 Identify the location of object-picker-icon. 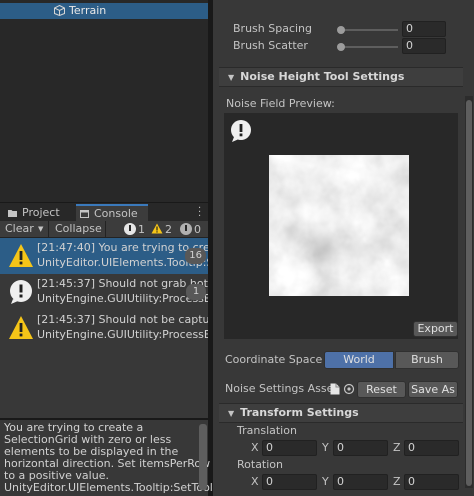
(349, 389).